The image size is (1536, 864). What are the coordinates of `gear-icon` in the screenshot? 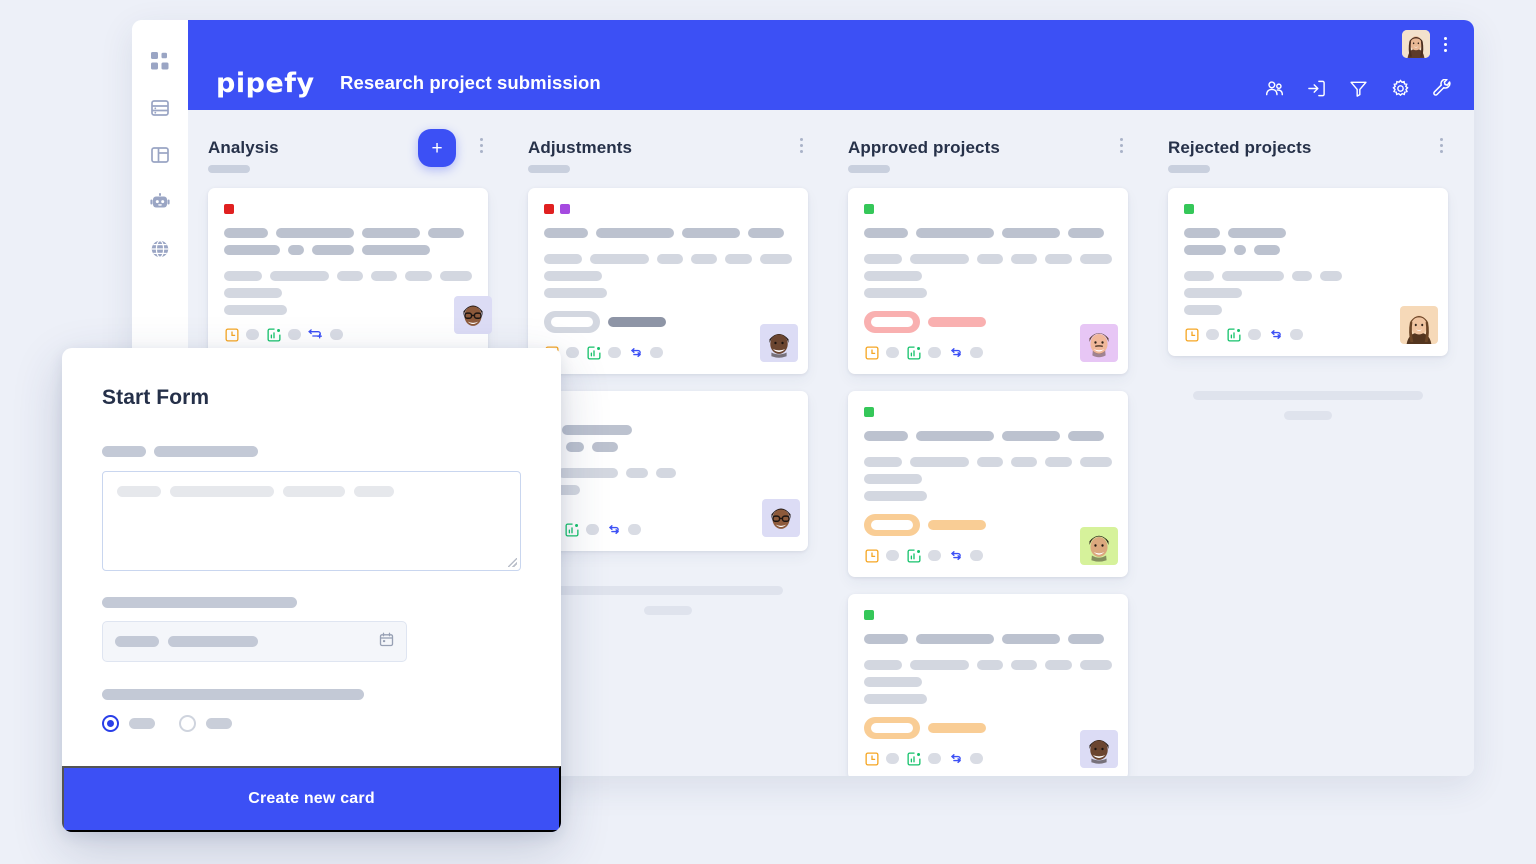 It's located at (1400, 88).